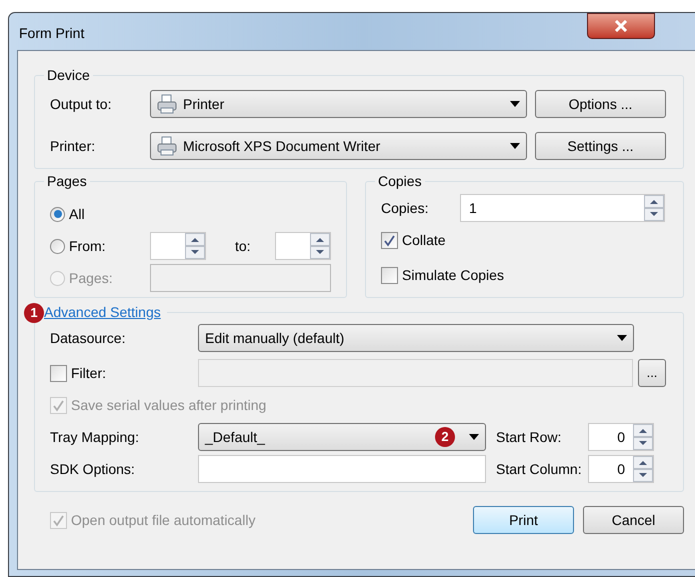 This screenshot has width=695, height=577. I want to click on number-badge: 1, so click(34, 312).